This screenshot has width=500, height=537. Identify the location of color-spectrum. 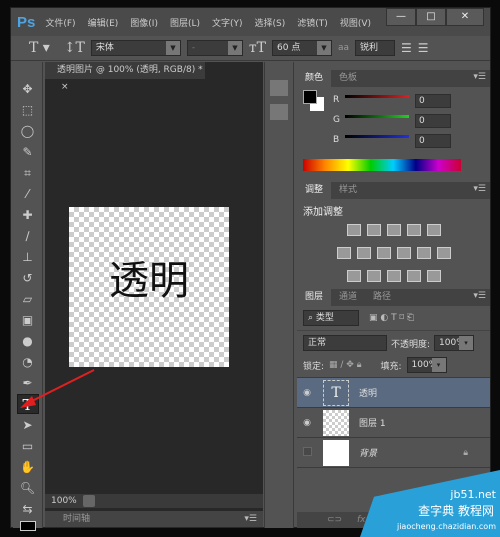
(382, 165).